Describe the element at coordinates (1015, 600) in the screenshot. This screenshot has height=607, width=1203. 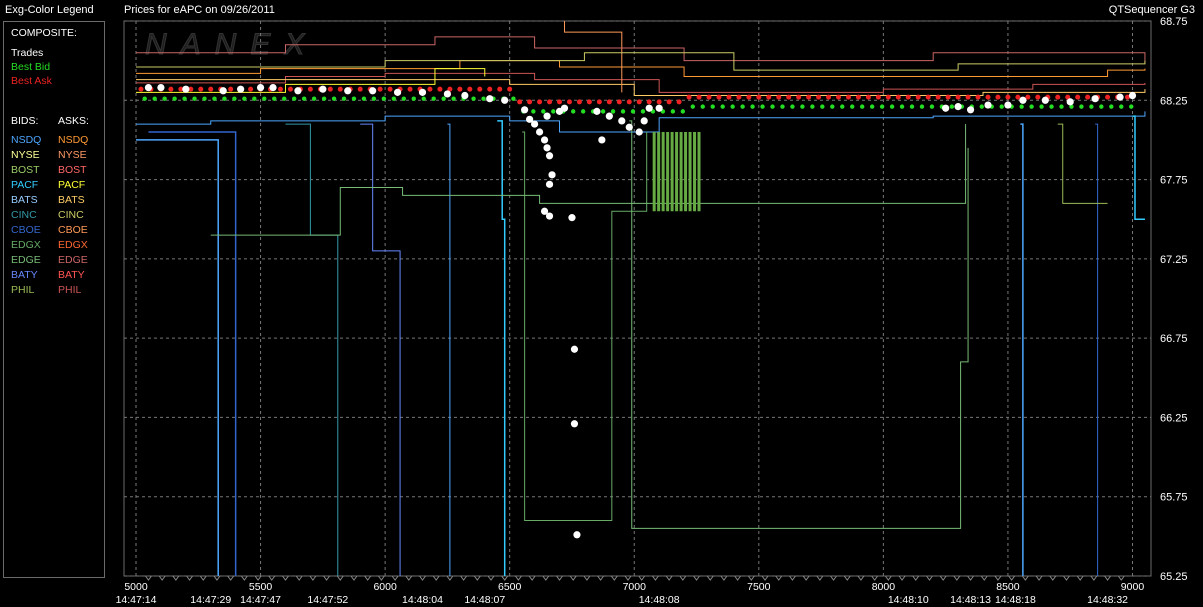
I see `x-time-label: 14:48:18` at that location.